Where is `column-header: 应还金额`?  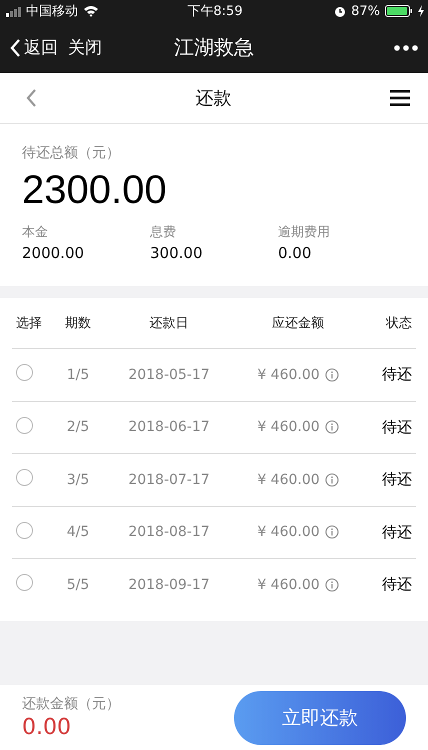
column-header: 应还金额 is located at coordinates (298, 323).